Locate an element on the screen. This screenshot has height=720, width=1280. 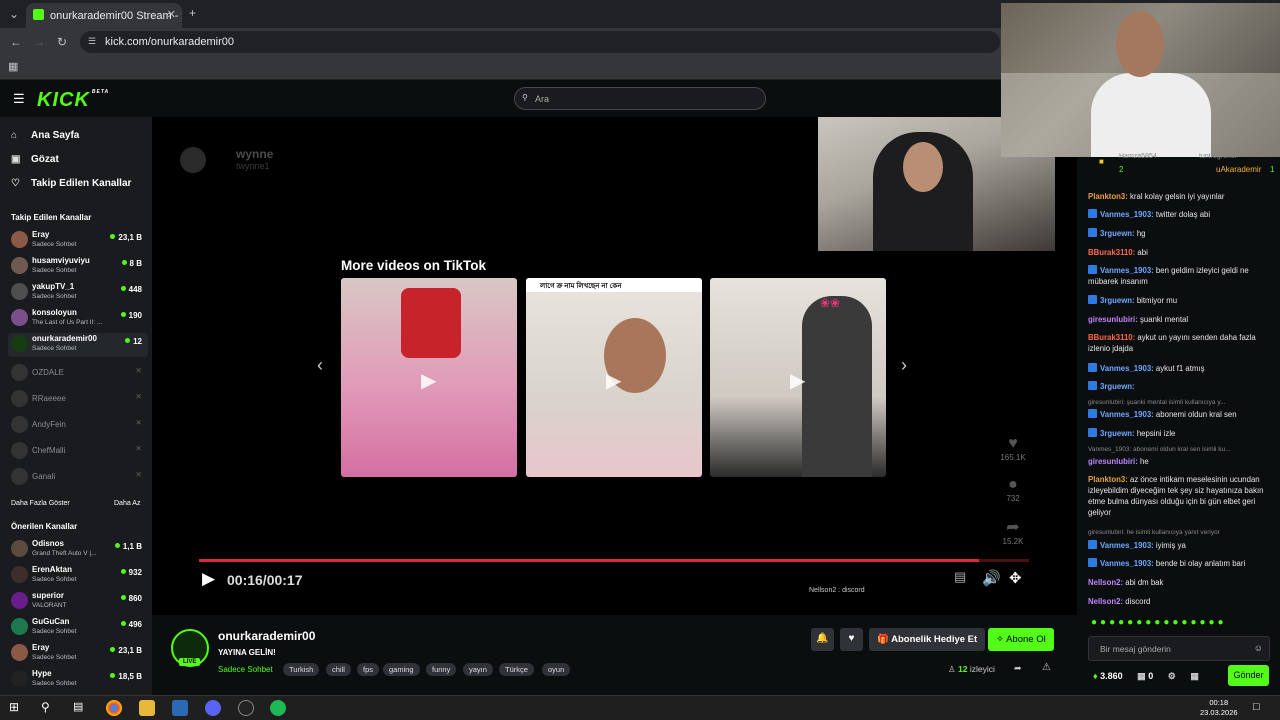
apps-grid-icon: ▦ is located at coordinates (13, 66).